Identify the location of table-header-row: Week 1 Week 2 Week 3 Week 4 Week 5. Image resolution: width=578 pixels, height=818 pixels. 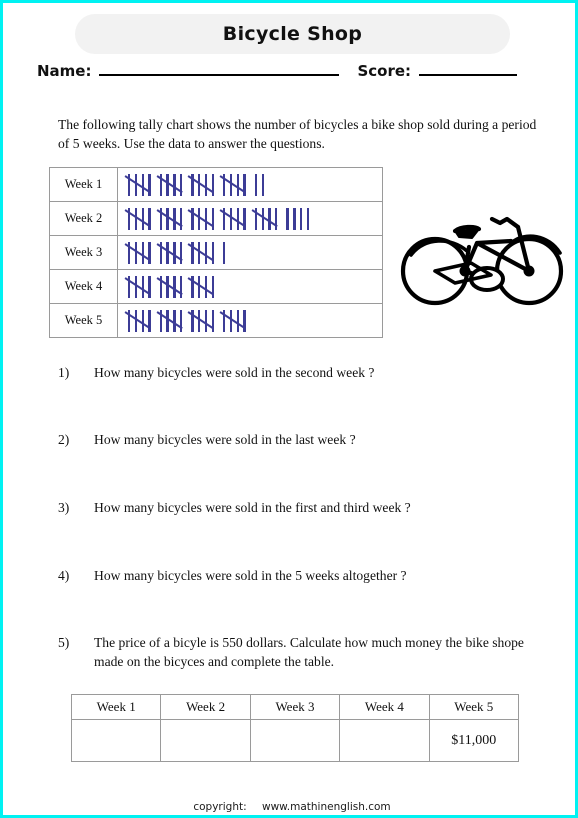
(295, 707).